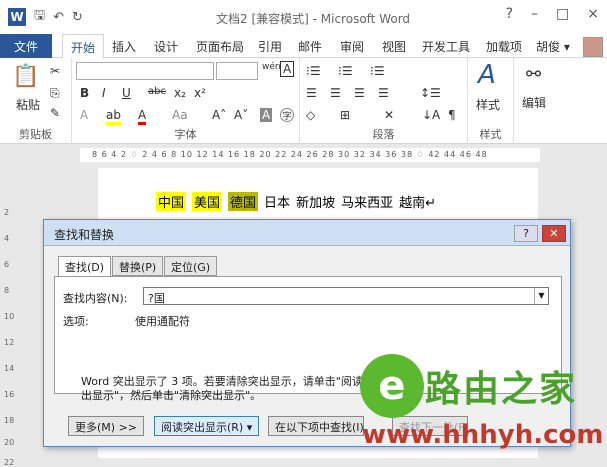  I want to click on window-controls: ? – □ ×, so click(552, 14).